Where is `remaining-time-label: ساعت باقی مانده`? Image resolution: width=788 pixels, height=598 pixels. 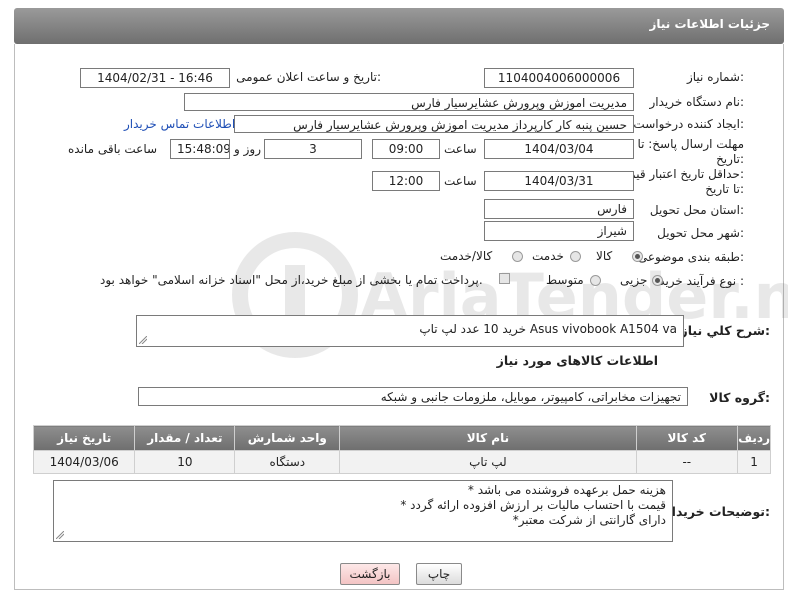
remaining-time-label: ساعت باقی مانده is located at coordinates (113, 149).